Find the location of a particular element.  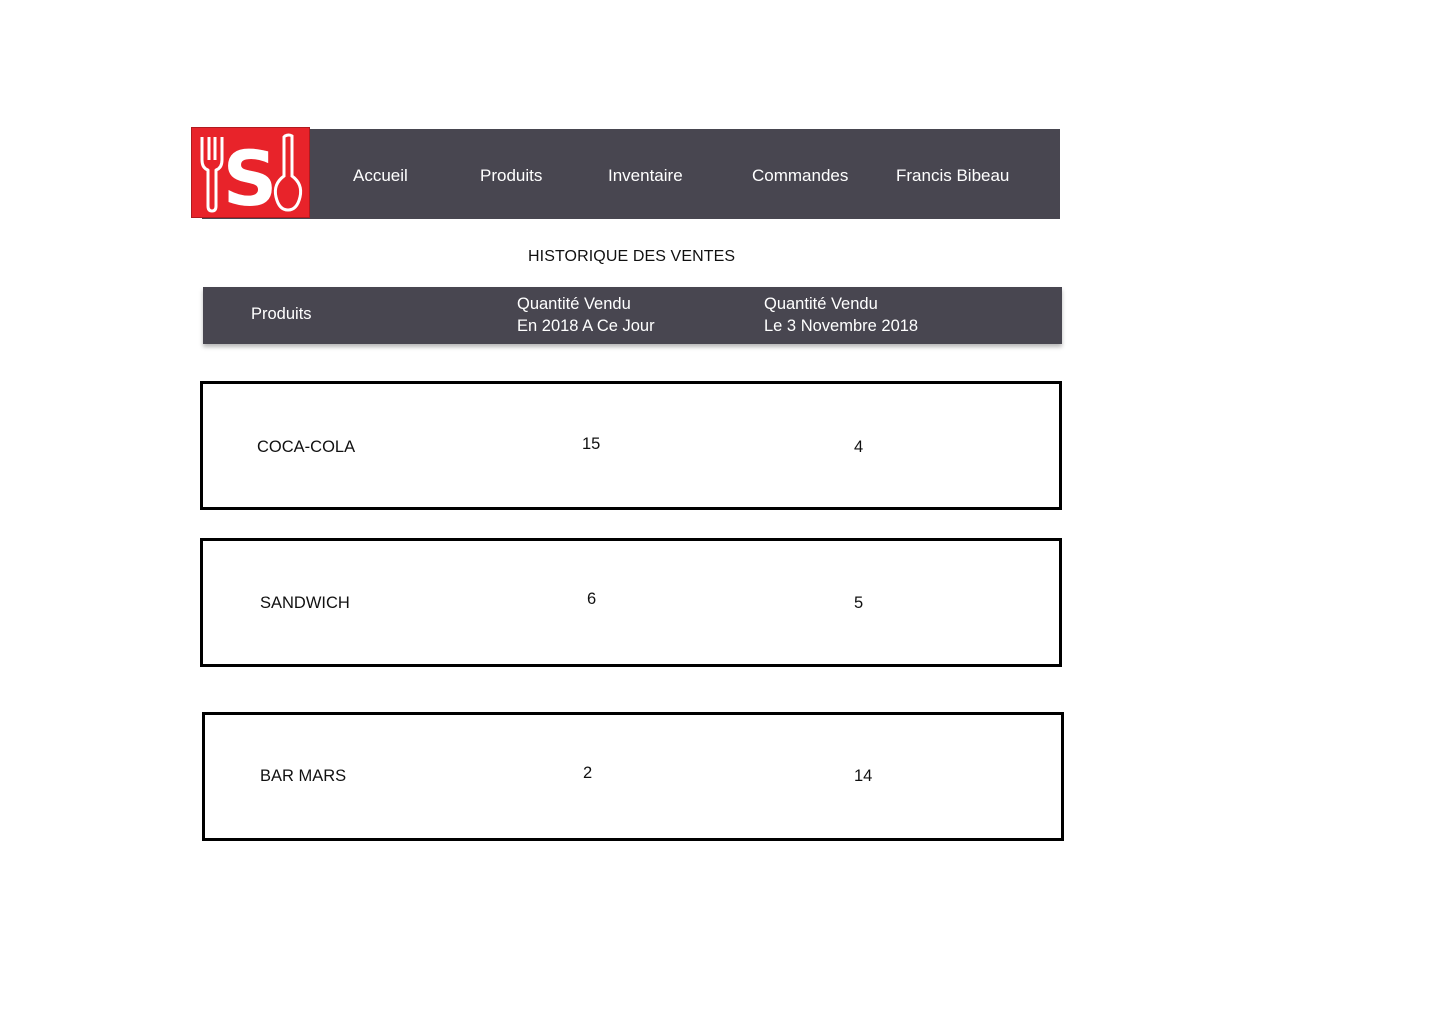

header-qty-year-line1: Quantité Vendu is located at coordinates (574, 304).